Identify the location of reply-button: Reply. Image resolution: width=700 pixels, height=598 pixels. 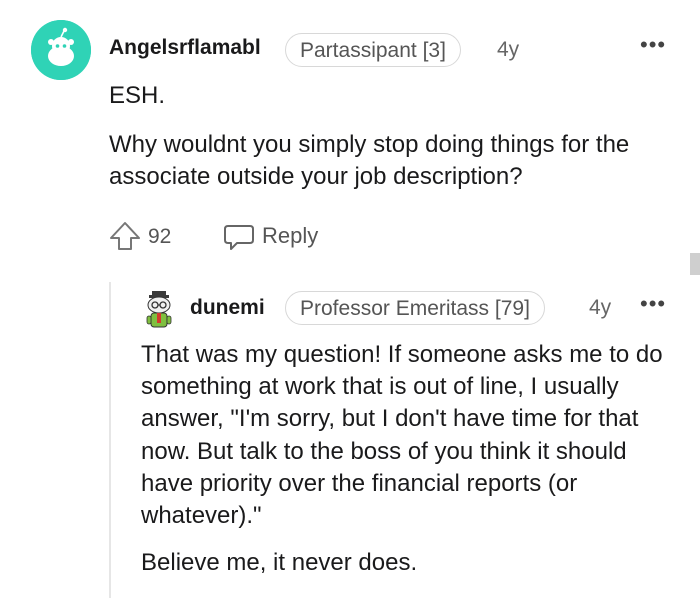
(290, 236).